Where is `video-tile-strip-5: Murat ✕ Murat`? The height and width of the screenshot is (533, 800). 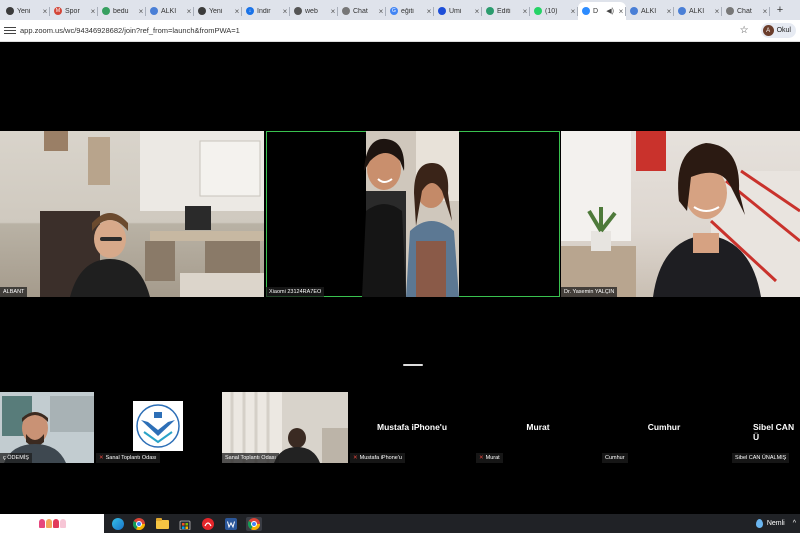 video-tile-strip-5: Murat ✕ Murat is located at coordinates (538, 427).